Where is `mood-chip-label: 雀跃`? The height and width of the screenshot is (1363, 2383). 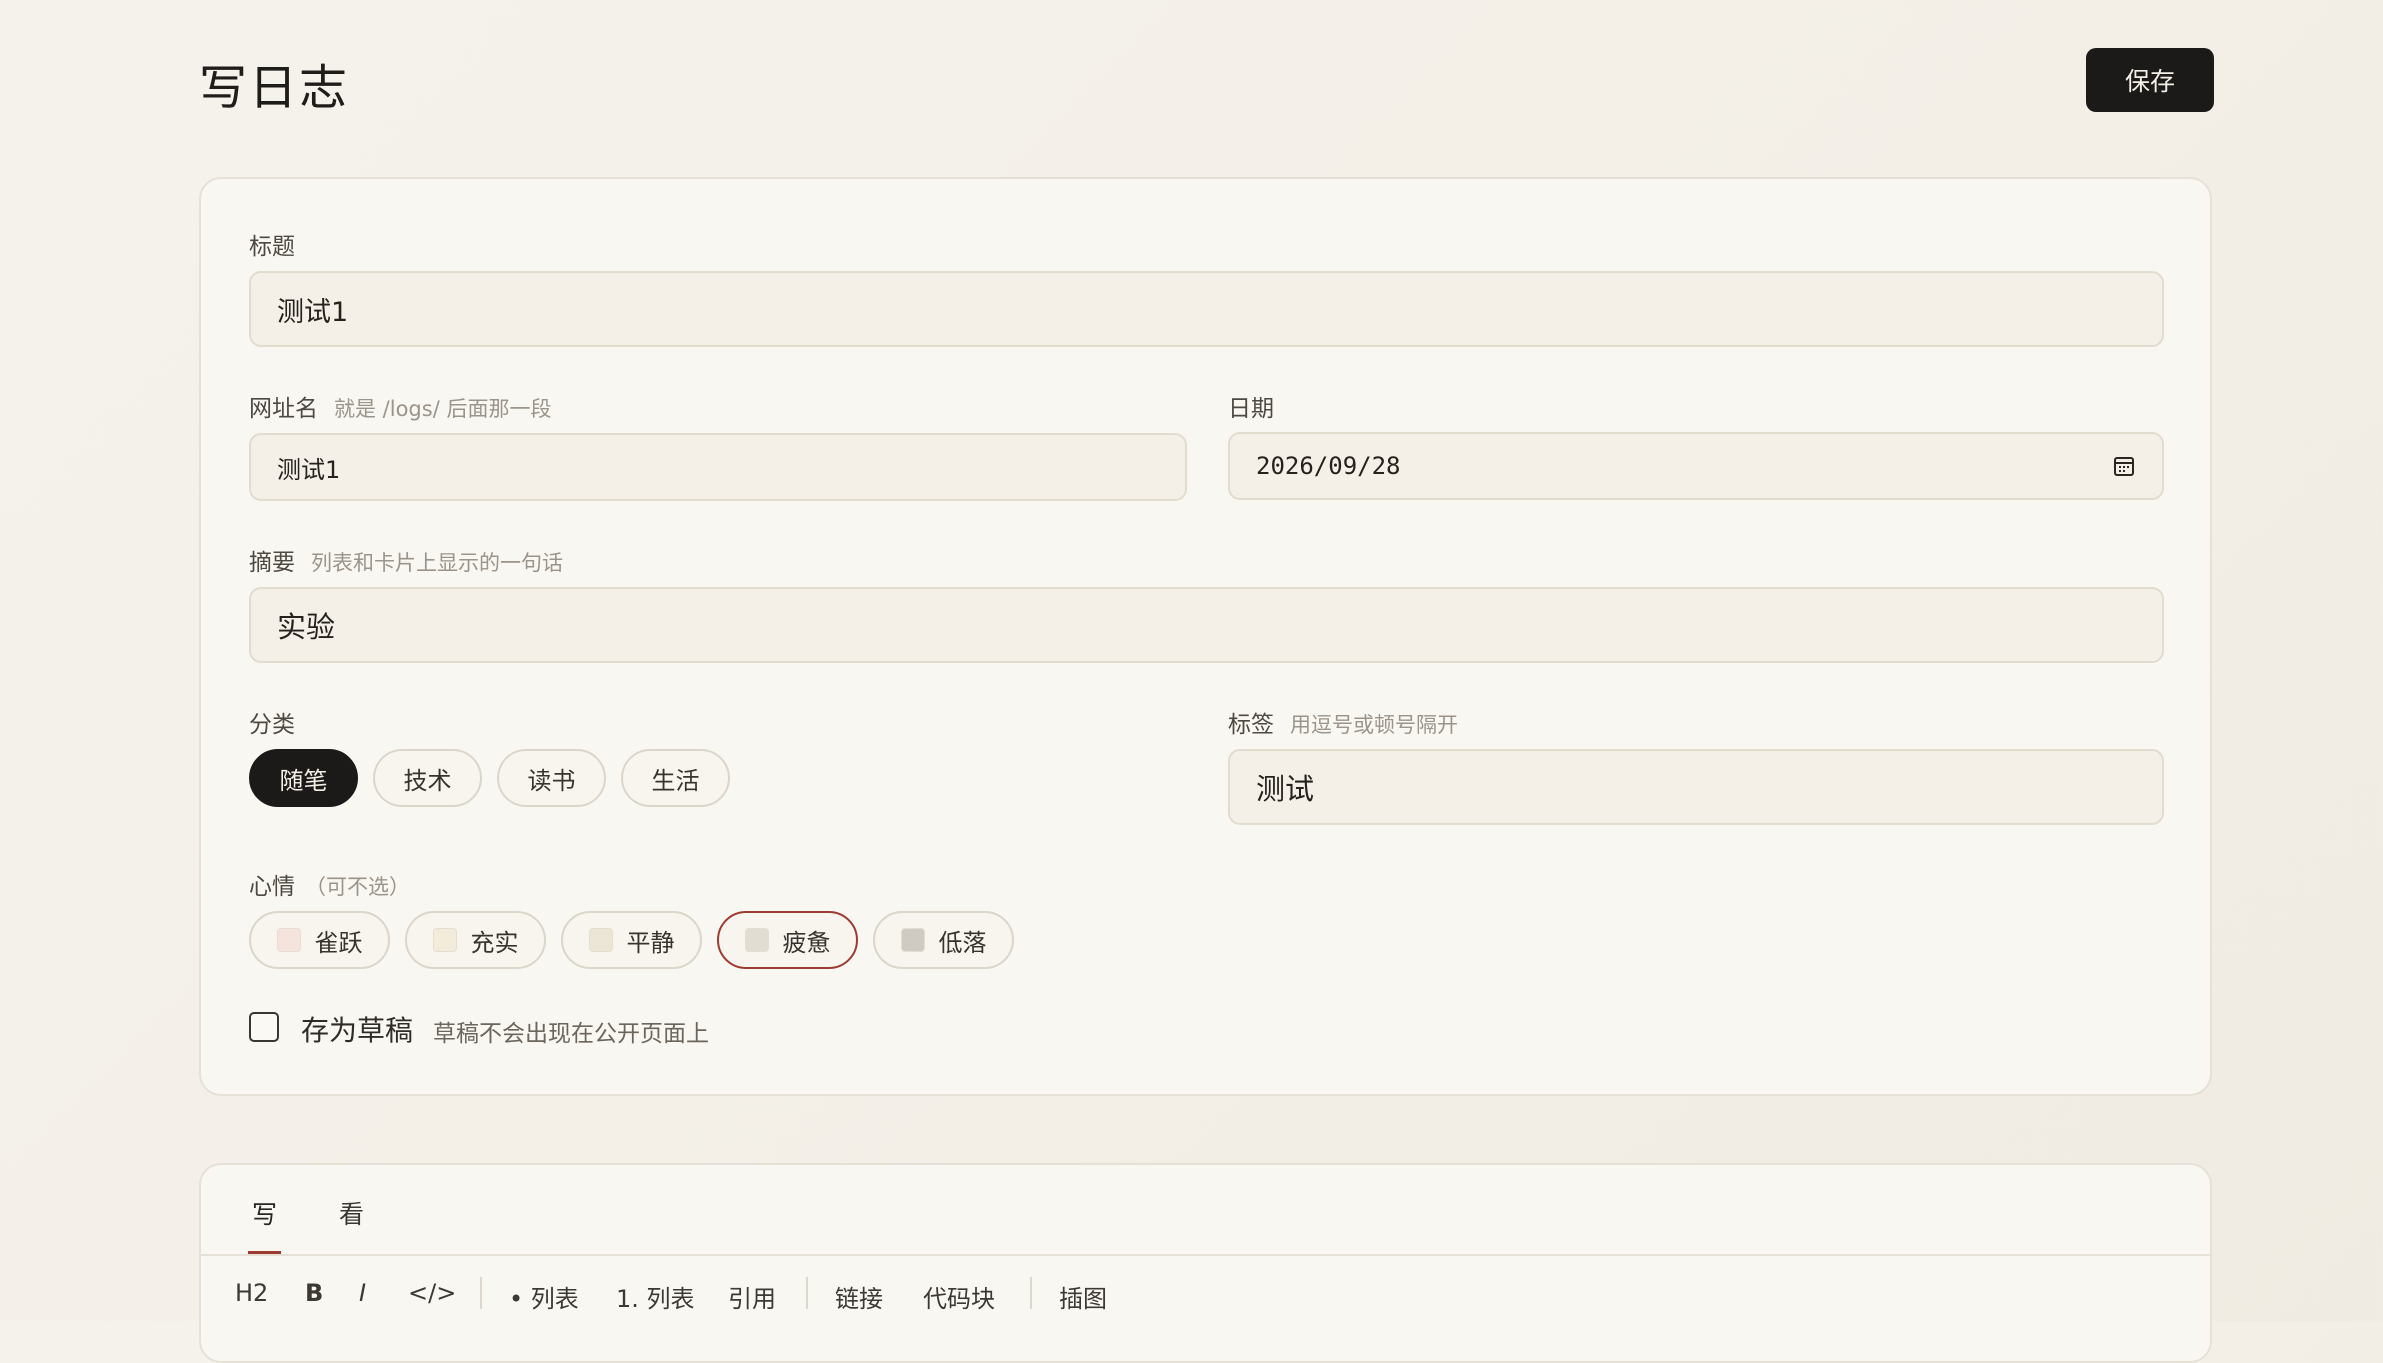 mood-chip-label: 雀跃 is located at coordinates (338, 942).